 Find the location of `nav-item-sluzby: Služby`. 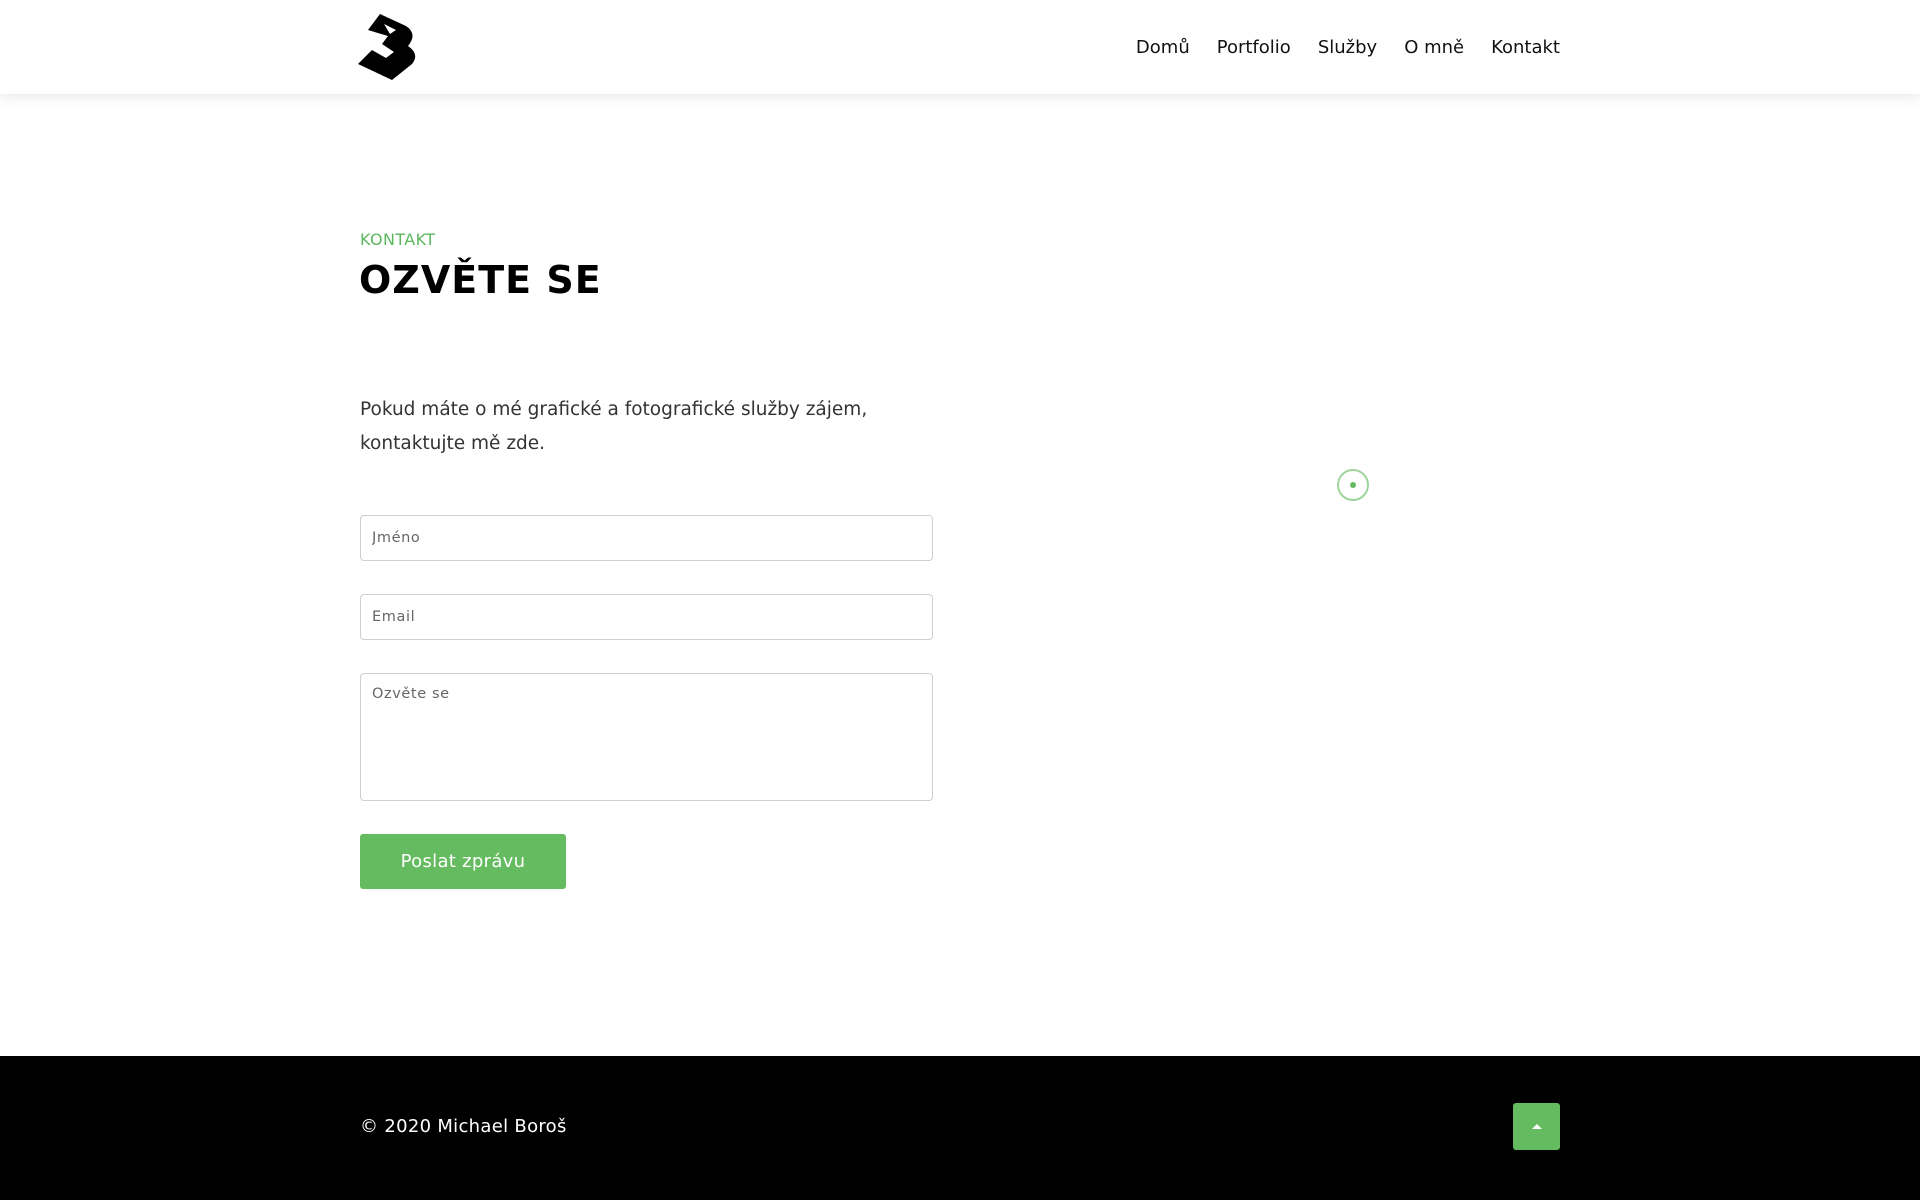

nav-item-sluzby: Služby is located at coordinates (1347, 47).